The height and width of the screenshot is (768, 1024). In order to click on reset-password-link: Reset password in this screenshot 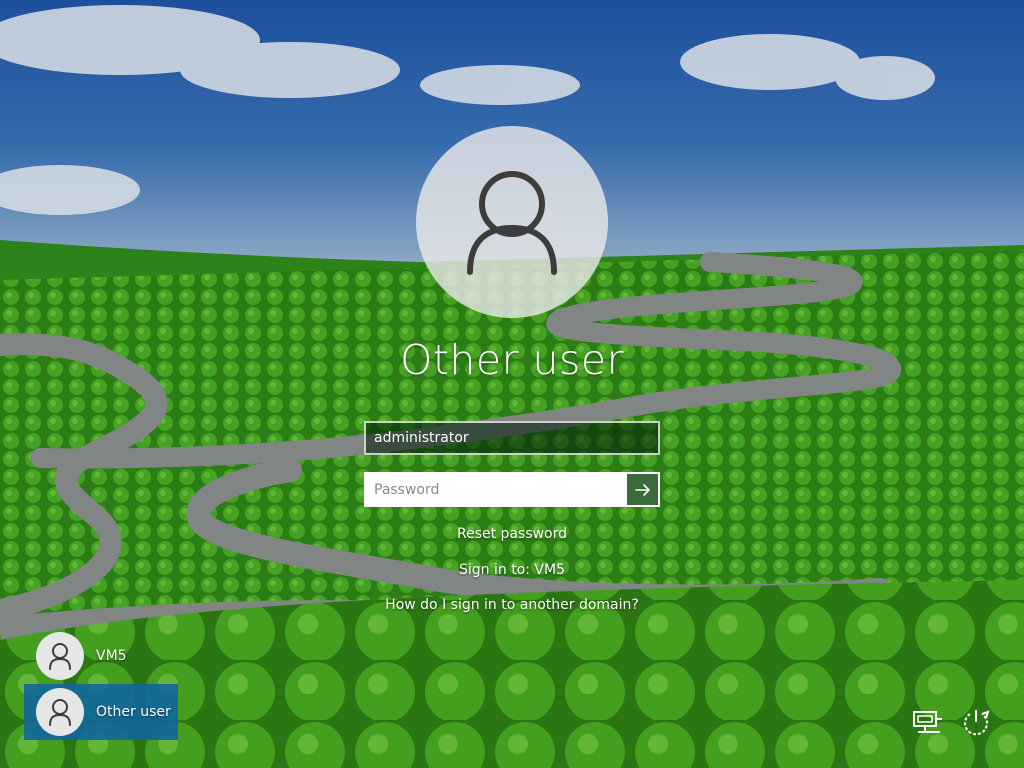, I will do `click(512, 534)`.